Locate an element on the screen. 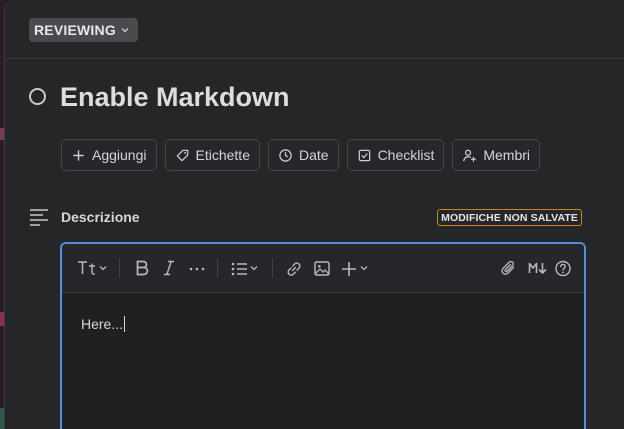 The image size is (624, 429). markdown-toggle-button is located at coordinates (538, 268).